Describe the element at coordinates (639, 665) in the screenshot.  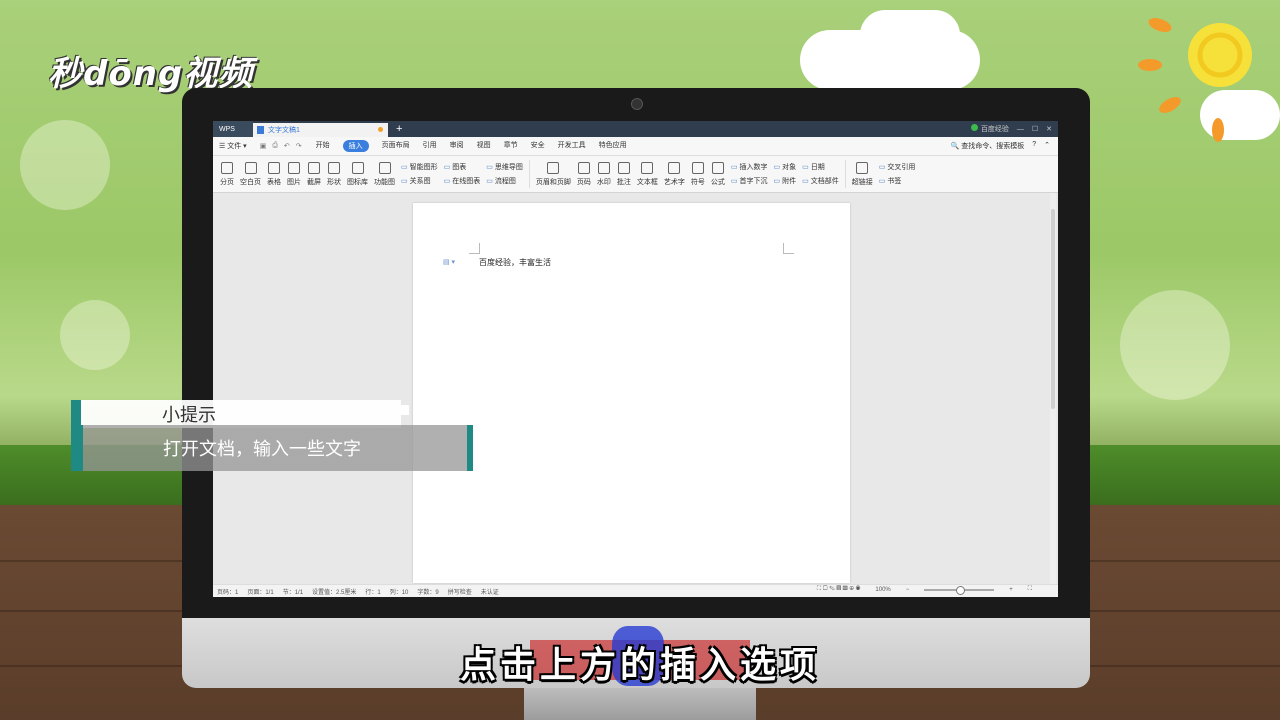
I see `subtitle: 点击上方的插入选项` at that location.